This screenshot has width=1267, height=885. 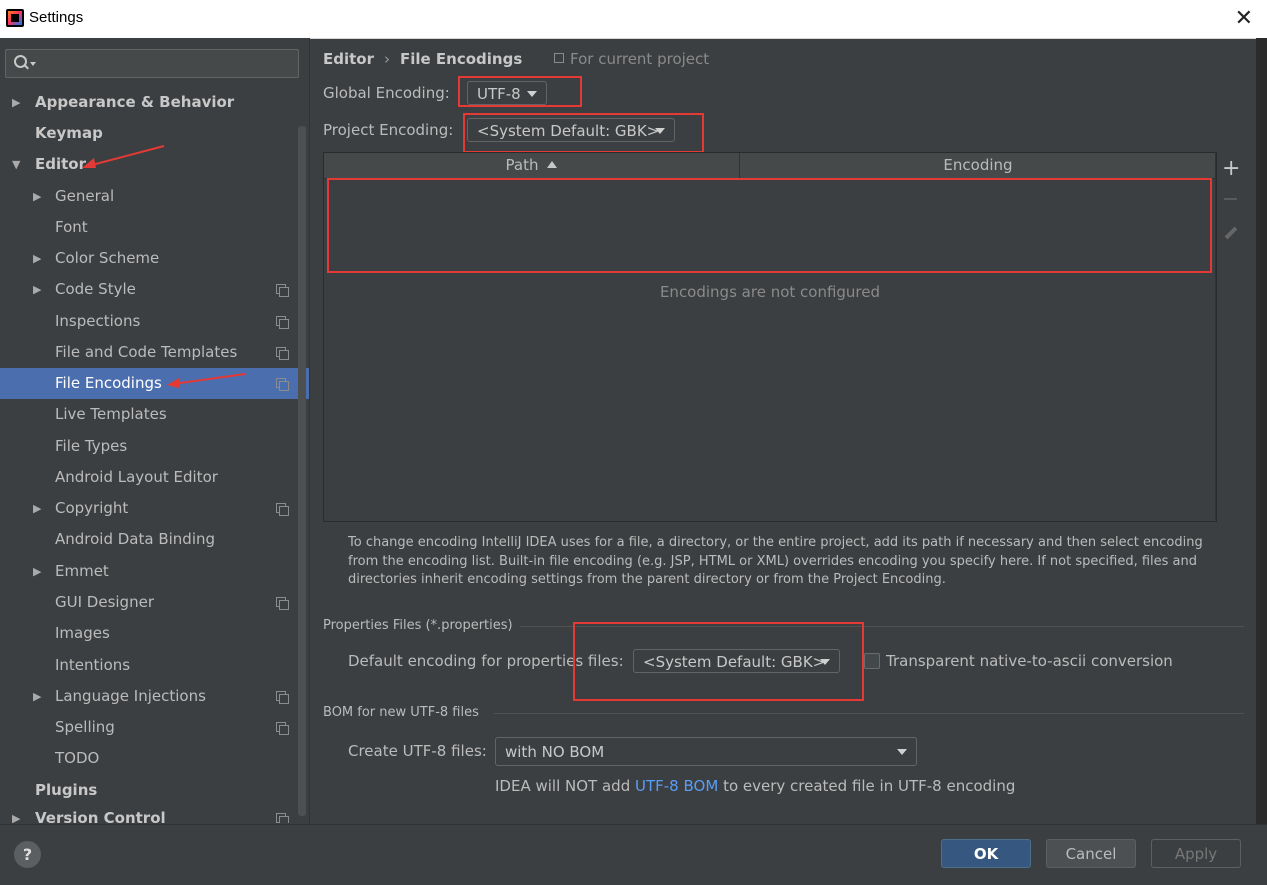 I want to click on sidebar-item-code-style: ▶ Code Style, so click(x=154, y=289).